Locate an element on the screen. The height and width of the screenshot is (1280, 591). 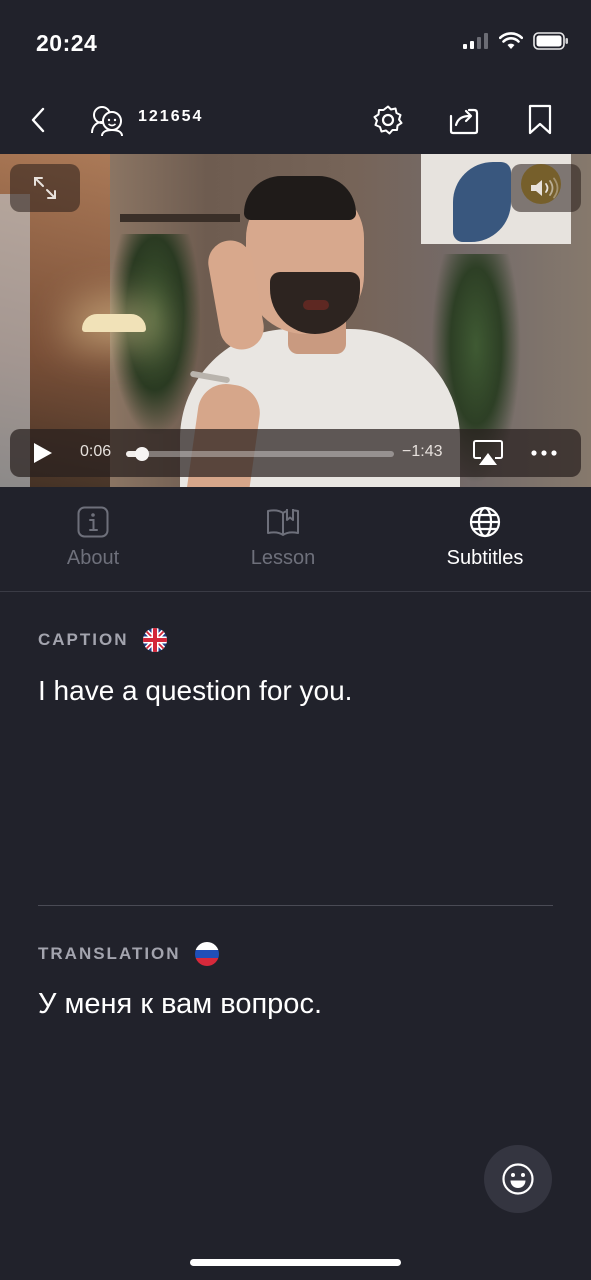
scrubber is located at coordinates (260, 454).